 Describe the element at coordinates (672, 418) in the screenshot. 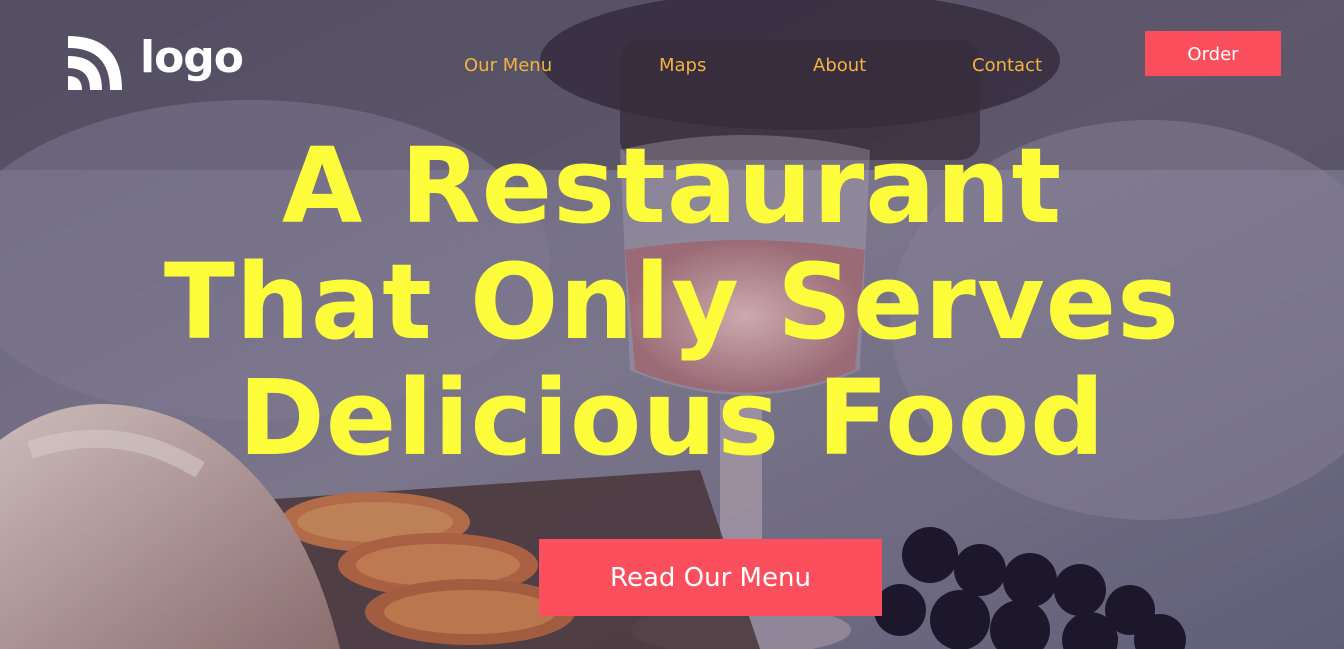

I see `headline-line-3: Delicious Food` at that location.